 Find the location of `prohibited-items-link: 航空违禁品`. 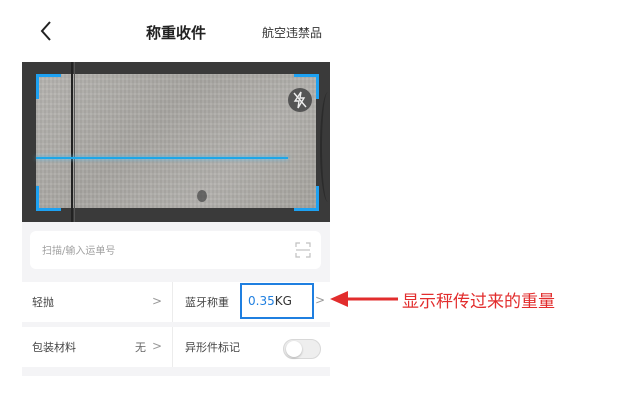

prohibited-items-link: 航空违禁品 is located at coordinates (292, 32).